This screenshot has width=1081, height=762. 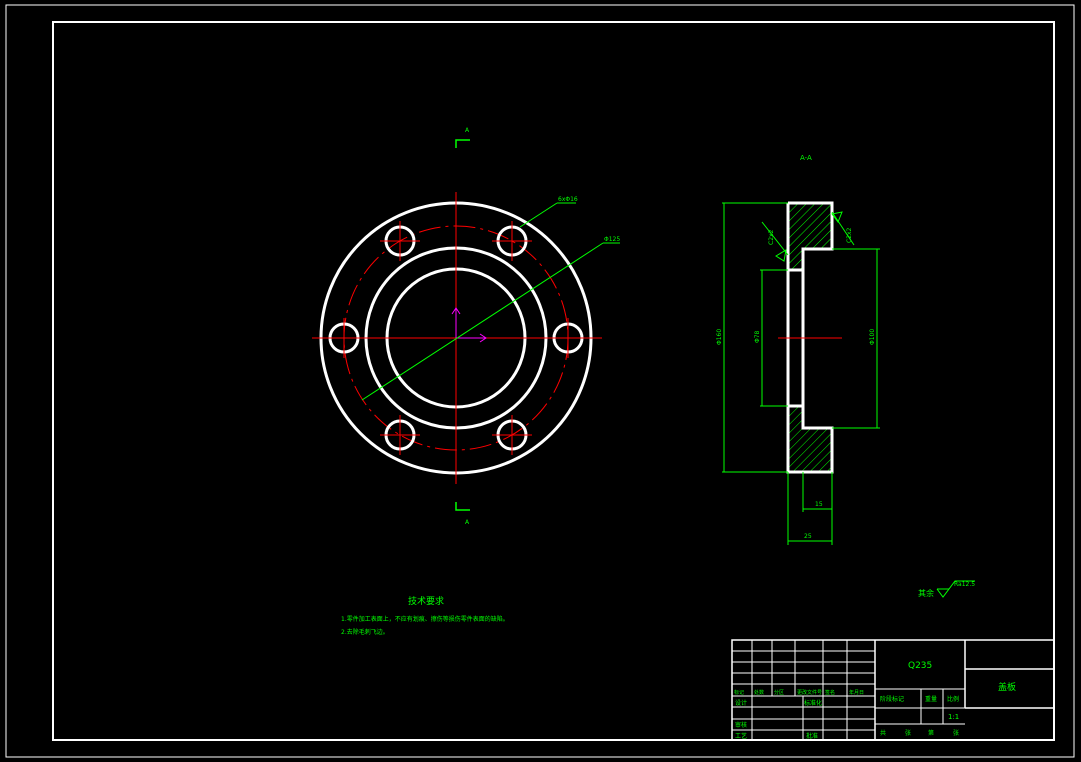 What do you see at coordinates (425, 619) in the screenshot?
I see `tech-req-item: 1.零件加工表面上，不应有划痕、擦伤等损伤零件表面的缺陷。` at bounding box center [425, 619].